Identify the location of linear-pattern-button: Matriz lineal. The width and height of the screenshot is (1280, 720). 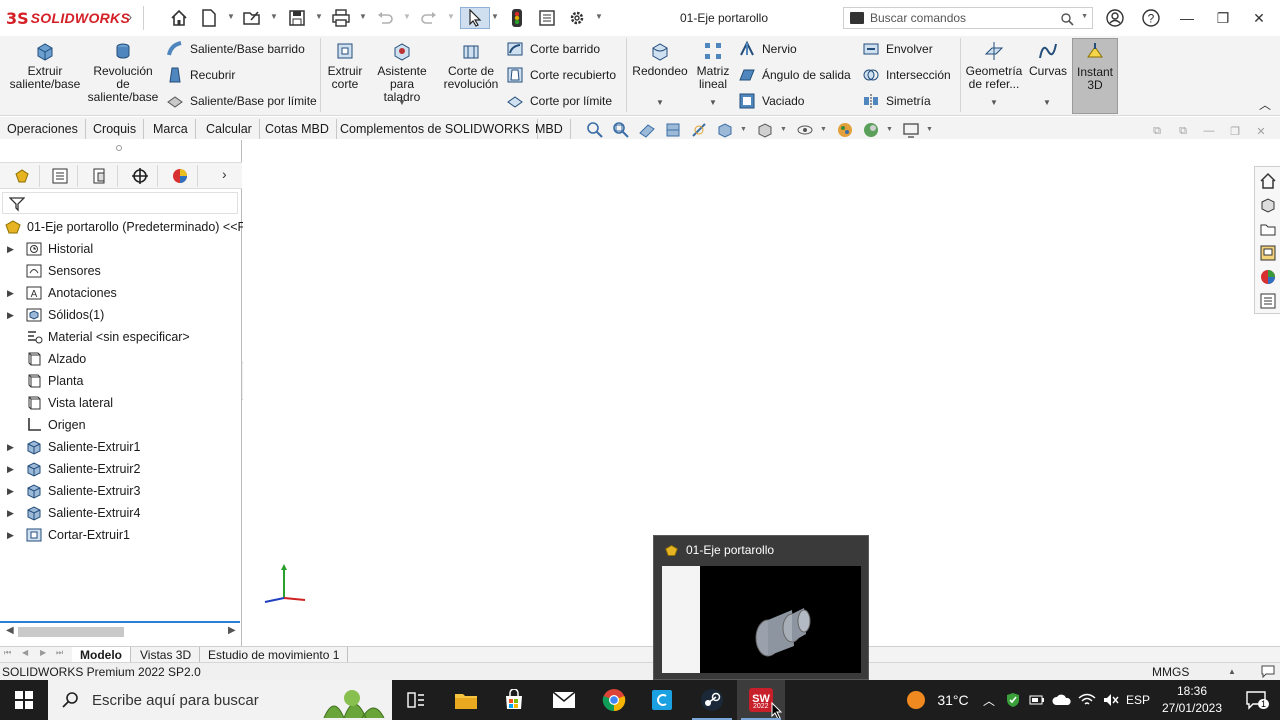
(713, 65).